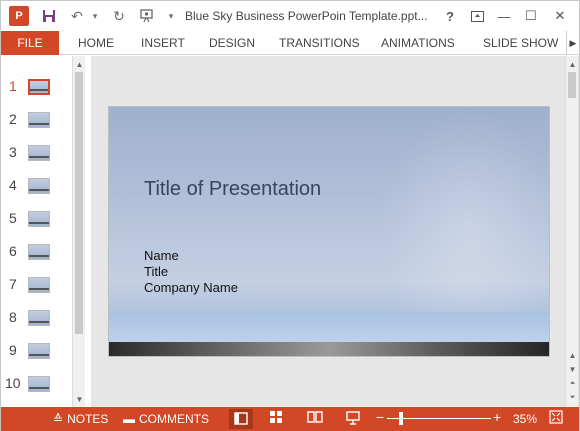 The width and height of the screenshot is (580, 431). I want to click on slide-thumbnail-6: 6, so click(36, 252).